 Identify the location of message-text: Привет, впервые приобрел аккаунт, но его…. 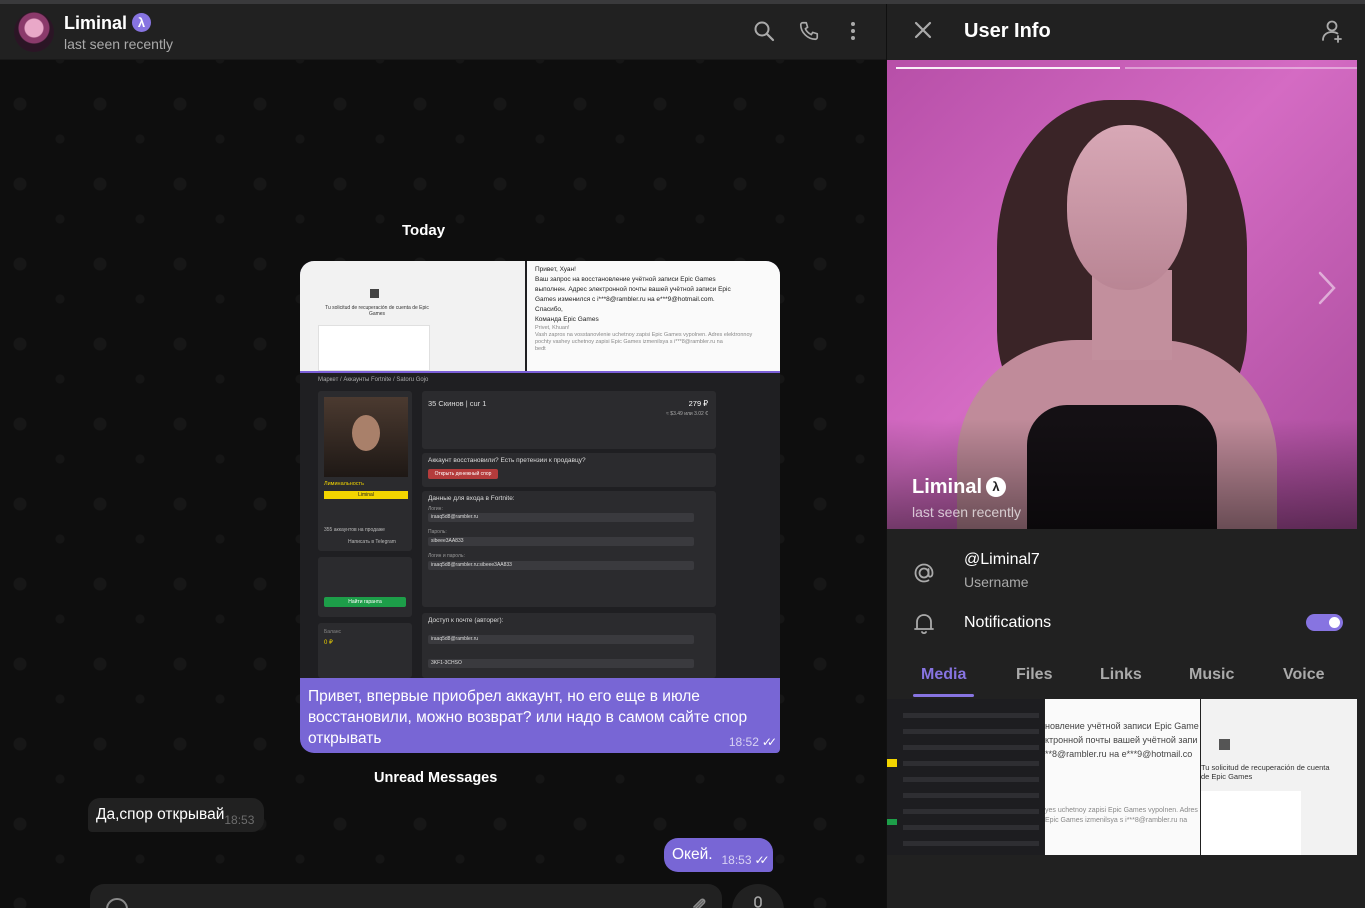
(541, 717).